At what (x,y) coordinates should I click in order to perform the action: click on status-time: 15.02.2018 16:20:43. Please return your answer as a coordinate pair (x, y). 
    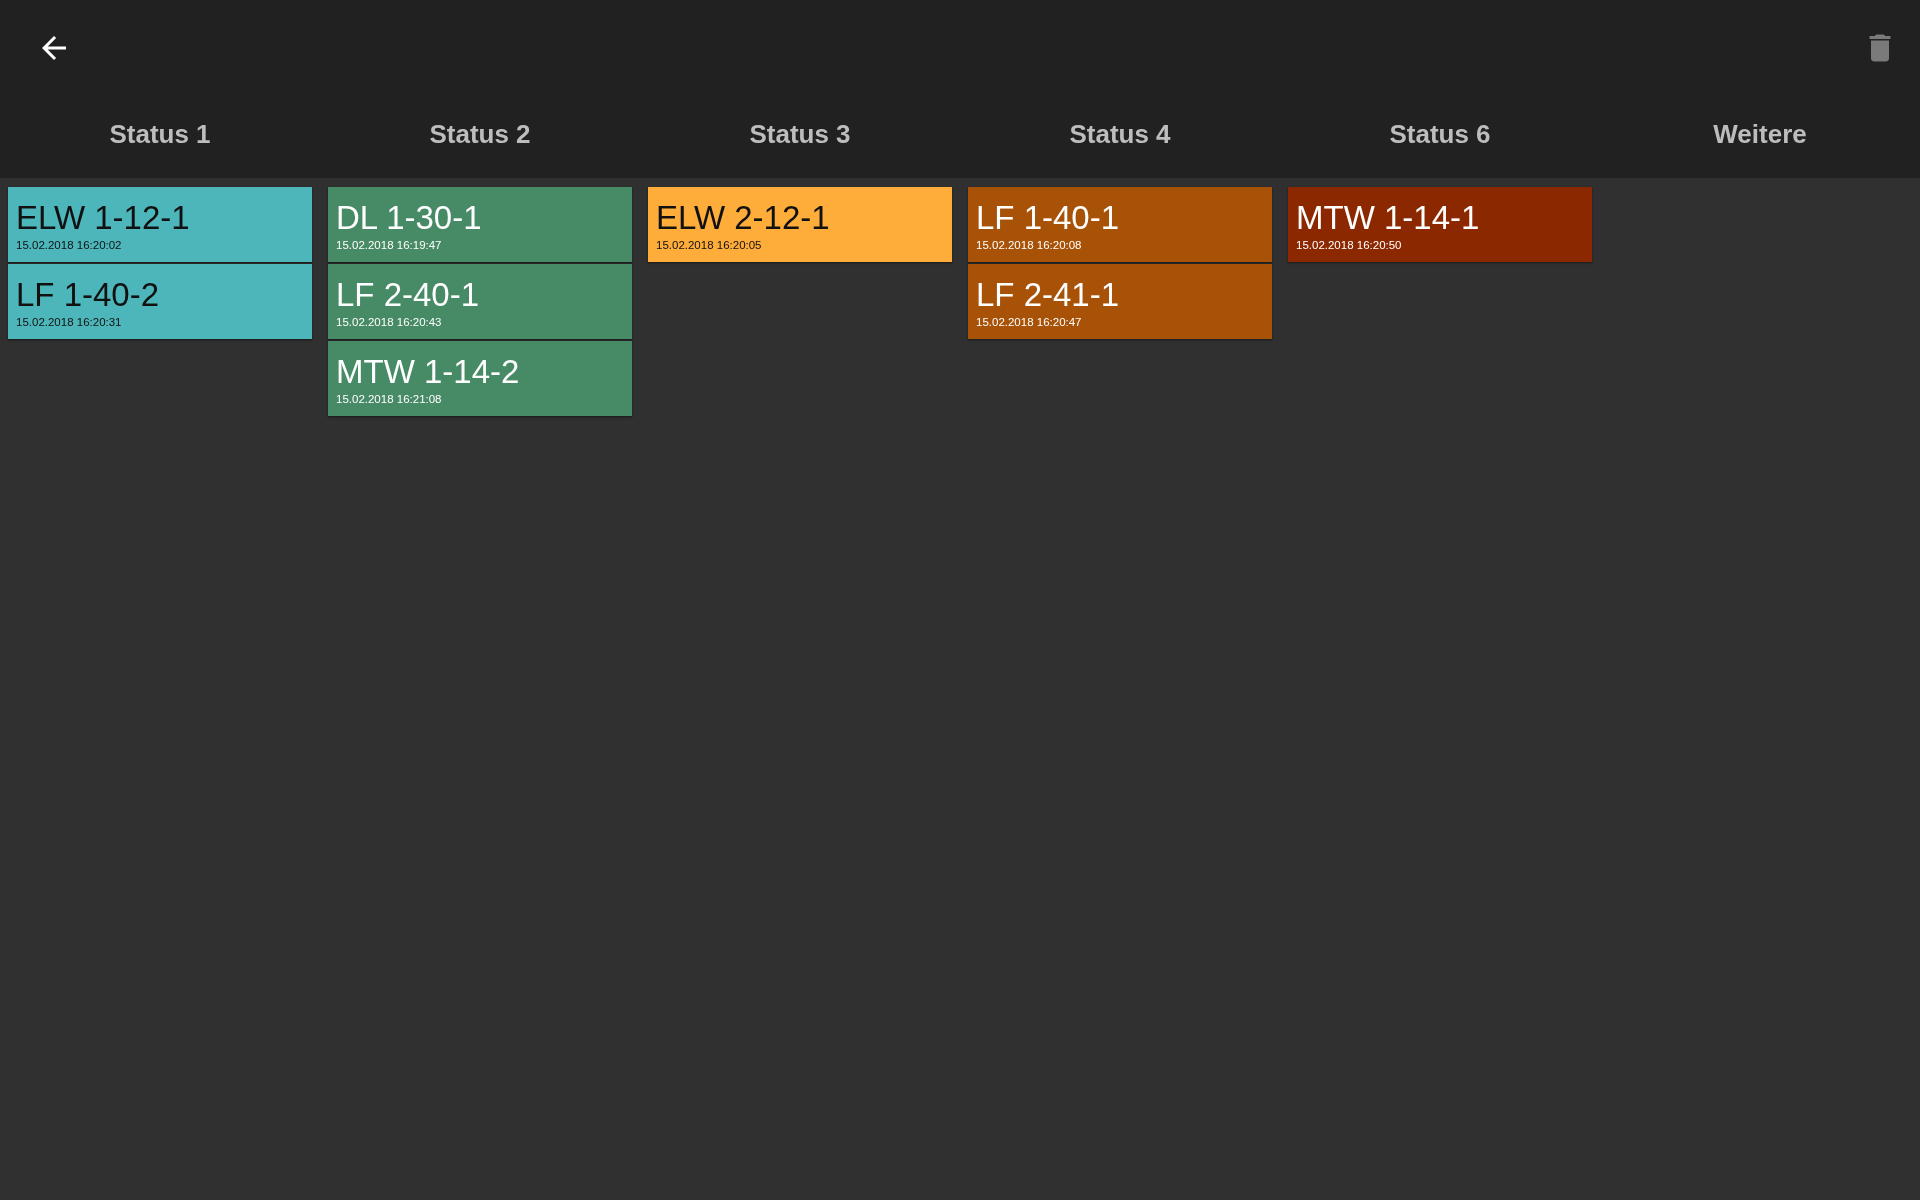
    Looking at the image, I should click on (389, 322).